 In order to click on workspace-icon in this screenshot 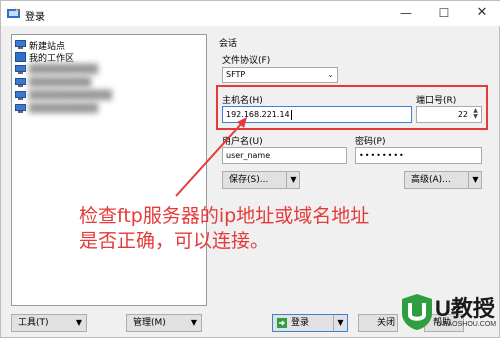, I will do `click(20, 57)`.